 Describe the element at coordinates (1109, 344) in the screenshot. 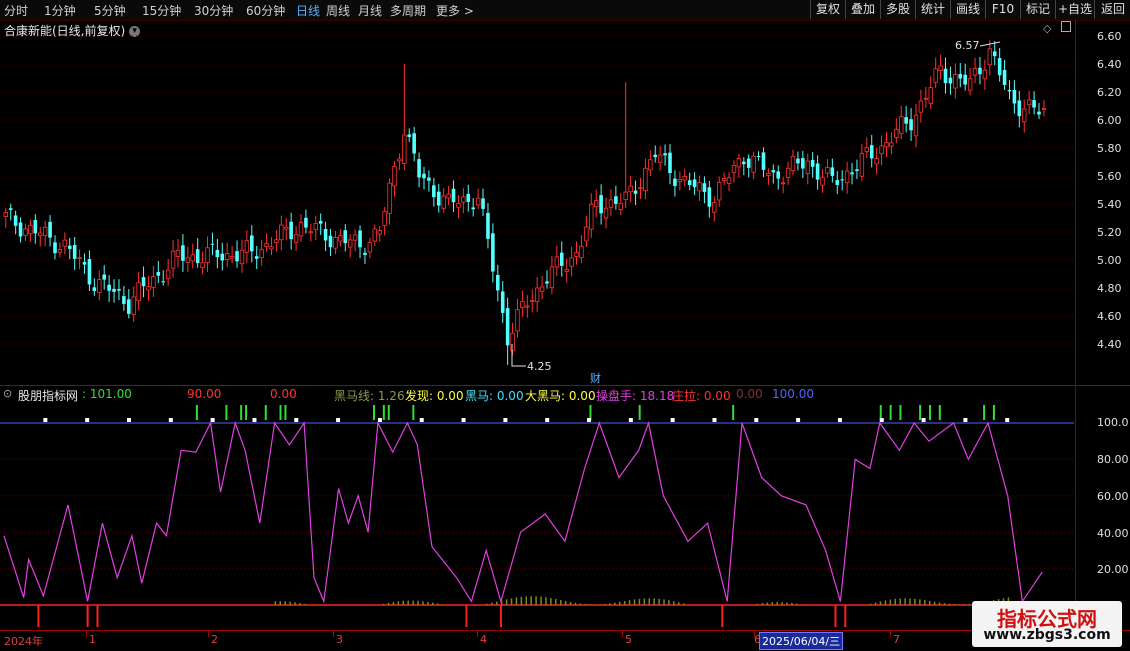

I see `price-label: 4.40` at that location.